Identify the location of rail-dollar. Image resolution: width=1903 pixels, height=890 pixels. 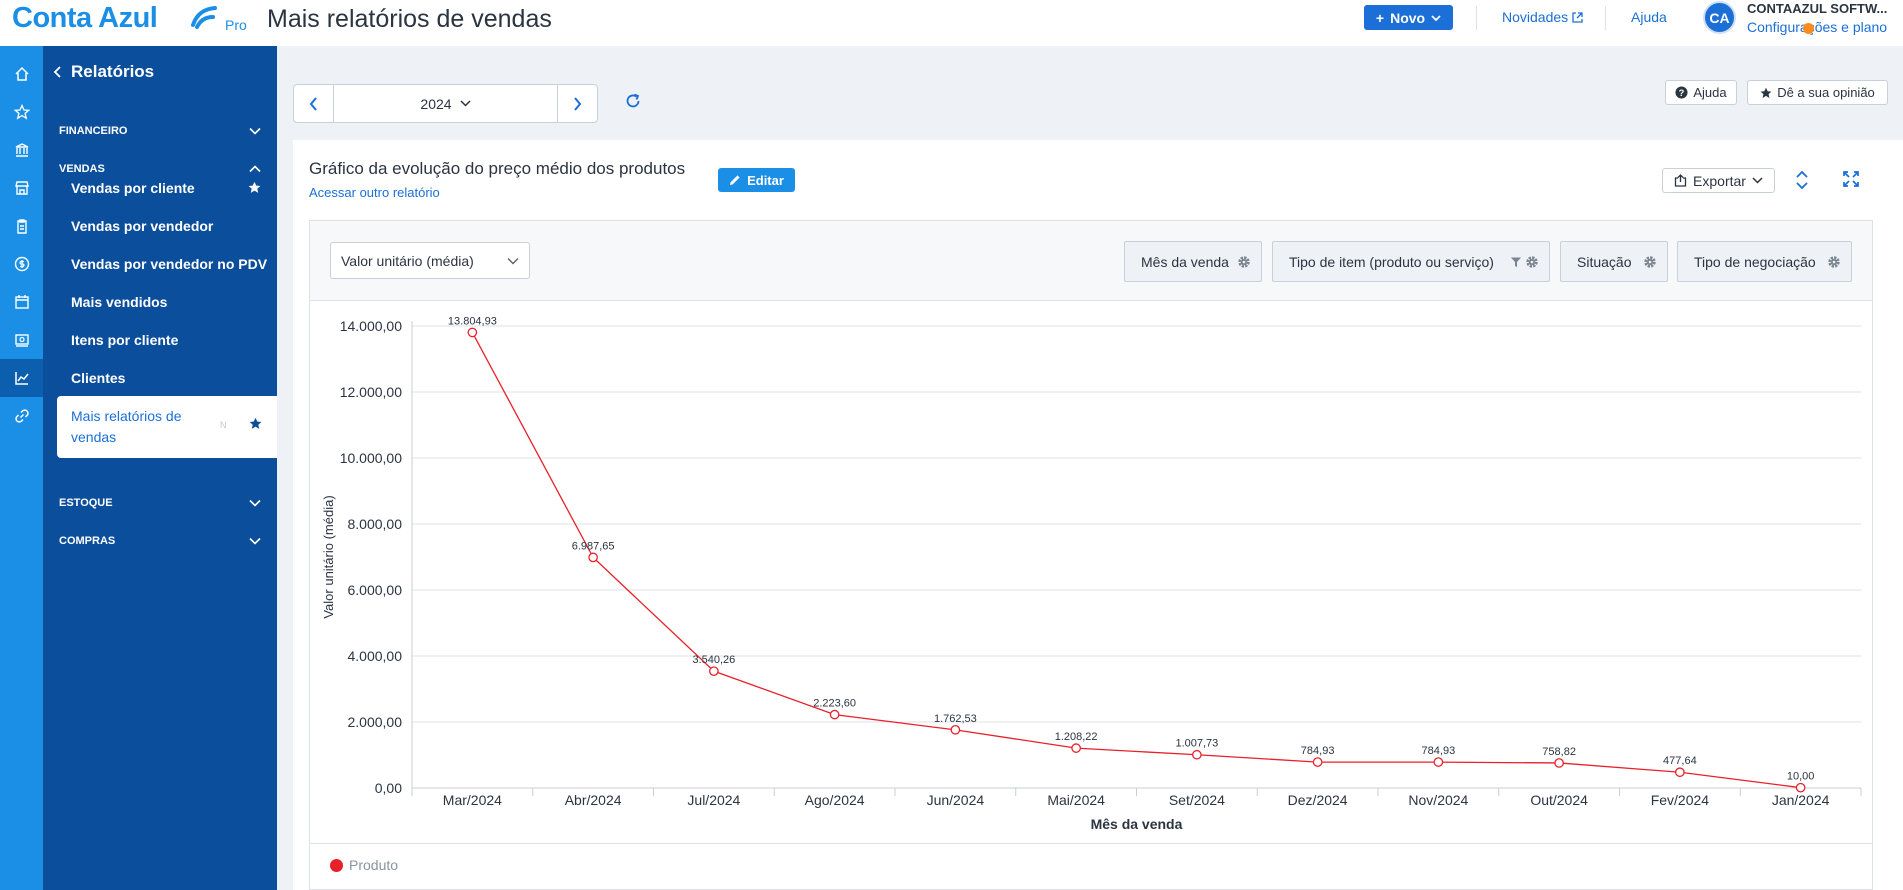
(21, 264).